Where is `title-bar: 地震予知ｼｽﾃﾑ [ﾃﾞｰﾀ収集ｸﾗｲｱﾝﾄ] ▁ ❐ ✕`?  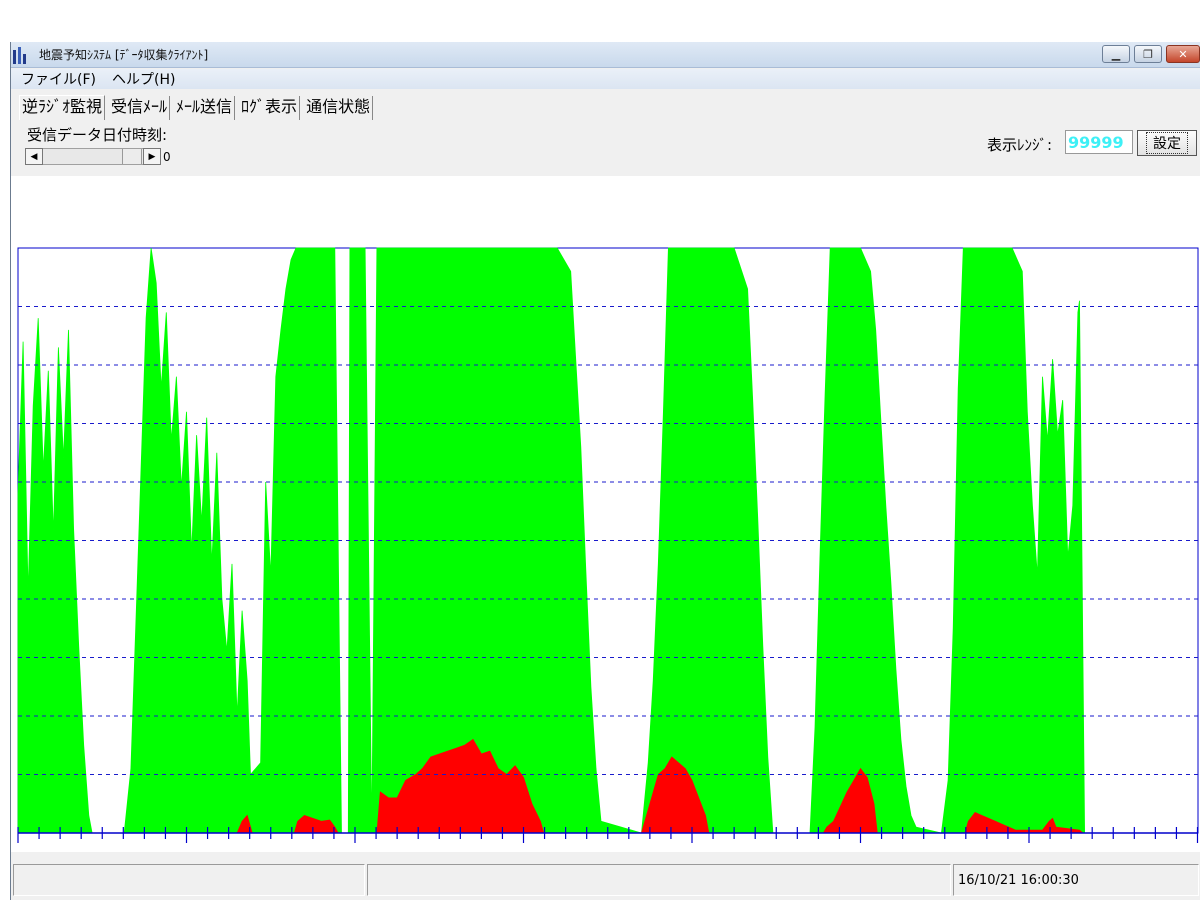 title-bar: 地震予知ｼｽﾃﾑ [ﾃﾞｰﾀ収集ｸﾗｲｱﾝﾄ] ▁ ❐ ✕ is located at coordinates (605, 55).